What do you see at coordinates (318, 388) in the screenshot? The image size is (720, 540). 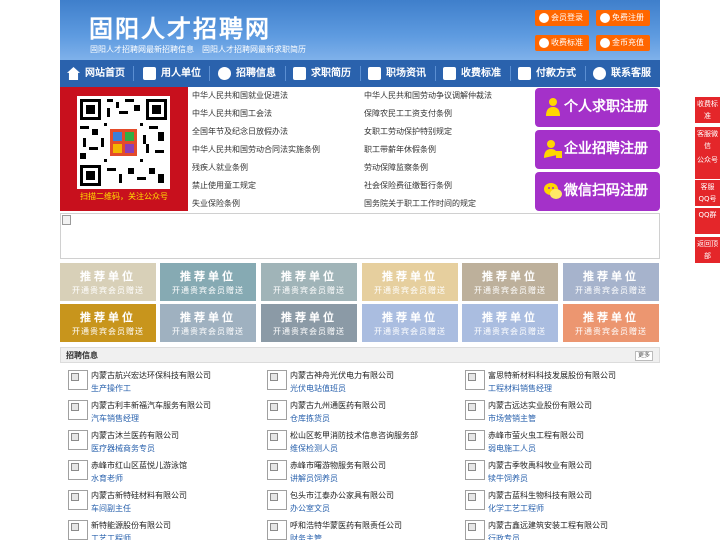 I see `job-position-link: 光伏电站值班员` at bounding box center [318, 388].